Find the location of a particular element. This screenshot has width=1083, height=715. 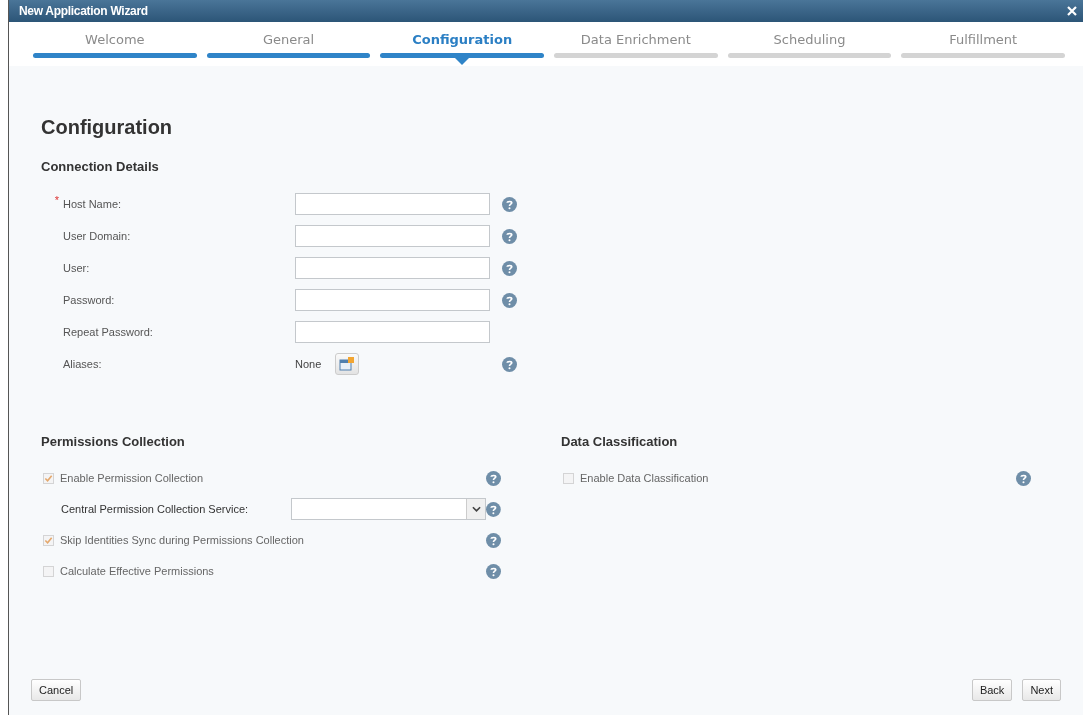

section-heading: Permissions Collection is located at coordinates (113, 441).